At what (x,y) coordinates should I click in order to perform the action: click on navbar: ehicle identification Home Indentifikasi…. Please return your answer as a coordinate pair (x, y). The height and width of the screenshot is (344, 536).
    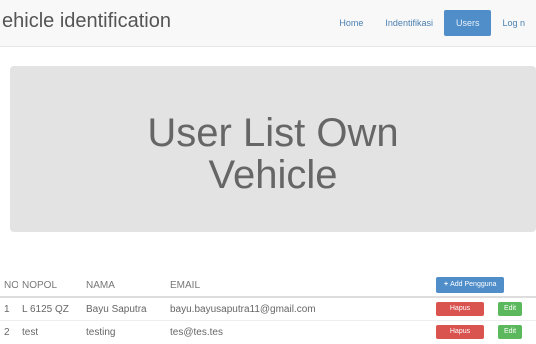
    Looking at the image, I should click on (268, 23).